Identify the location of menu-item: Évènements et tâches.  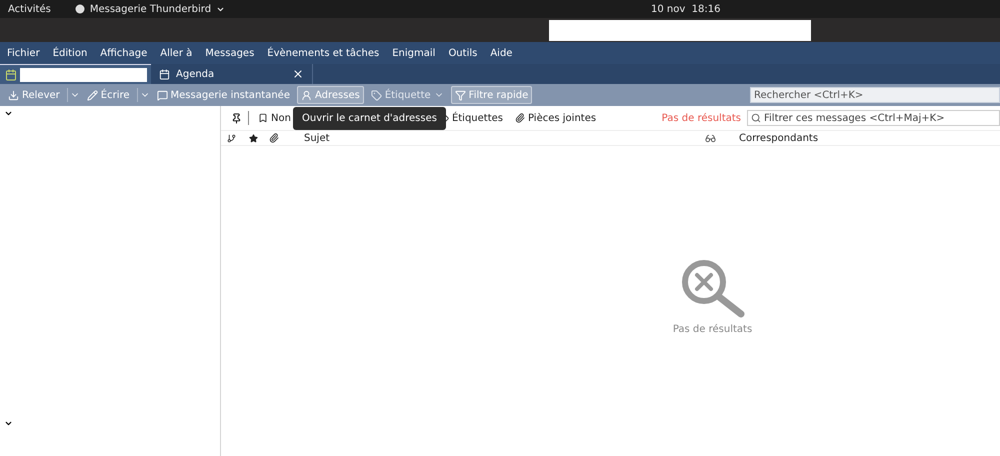
(323, 53).